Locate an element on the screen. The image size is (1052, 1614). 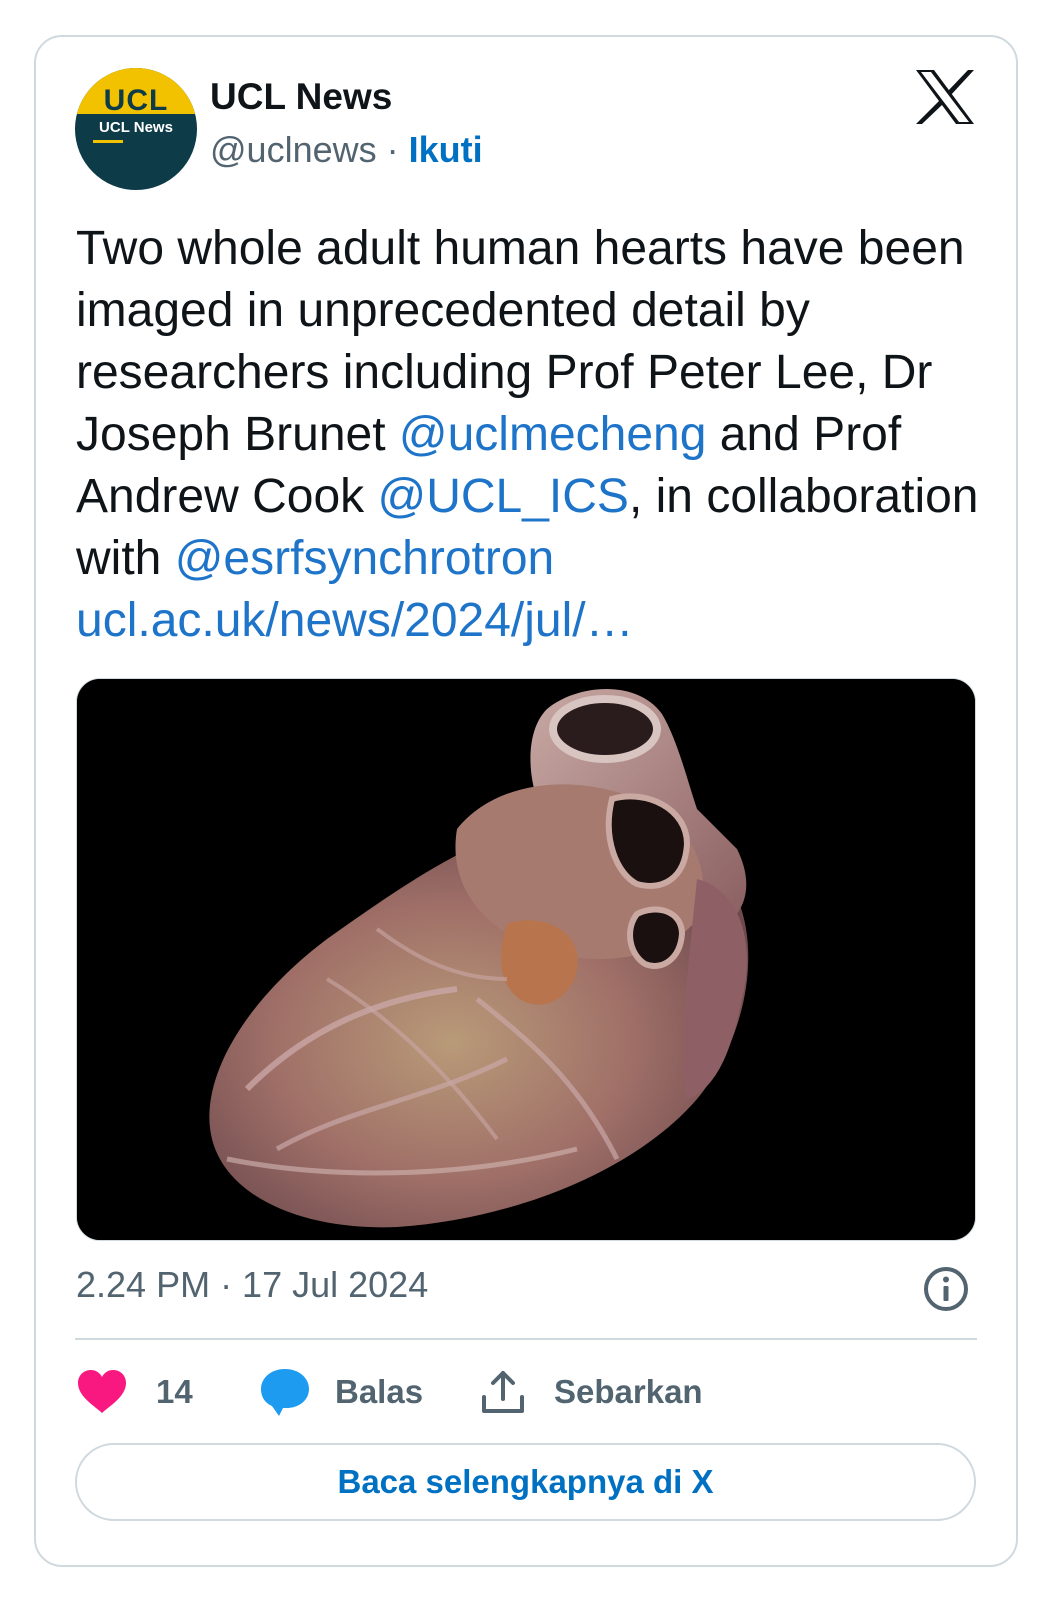
reply-label: Balas is located at coordinates (379, 1391).